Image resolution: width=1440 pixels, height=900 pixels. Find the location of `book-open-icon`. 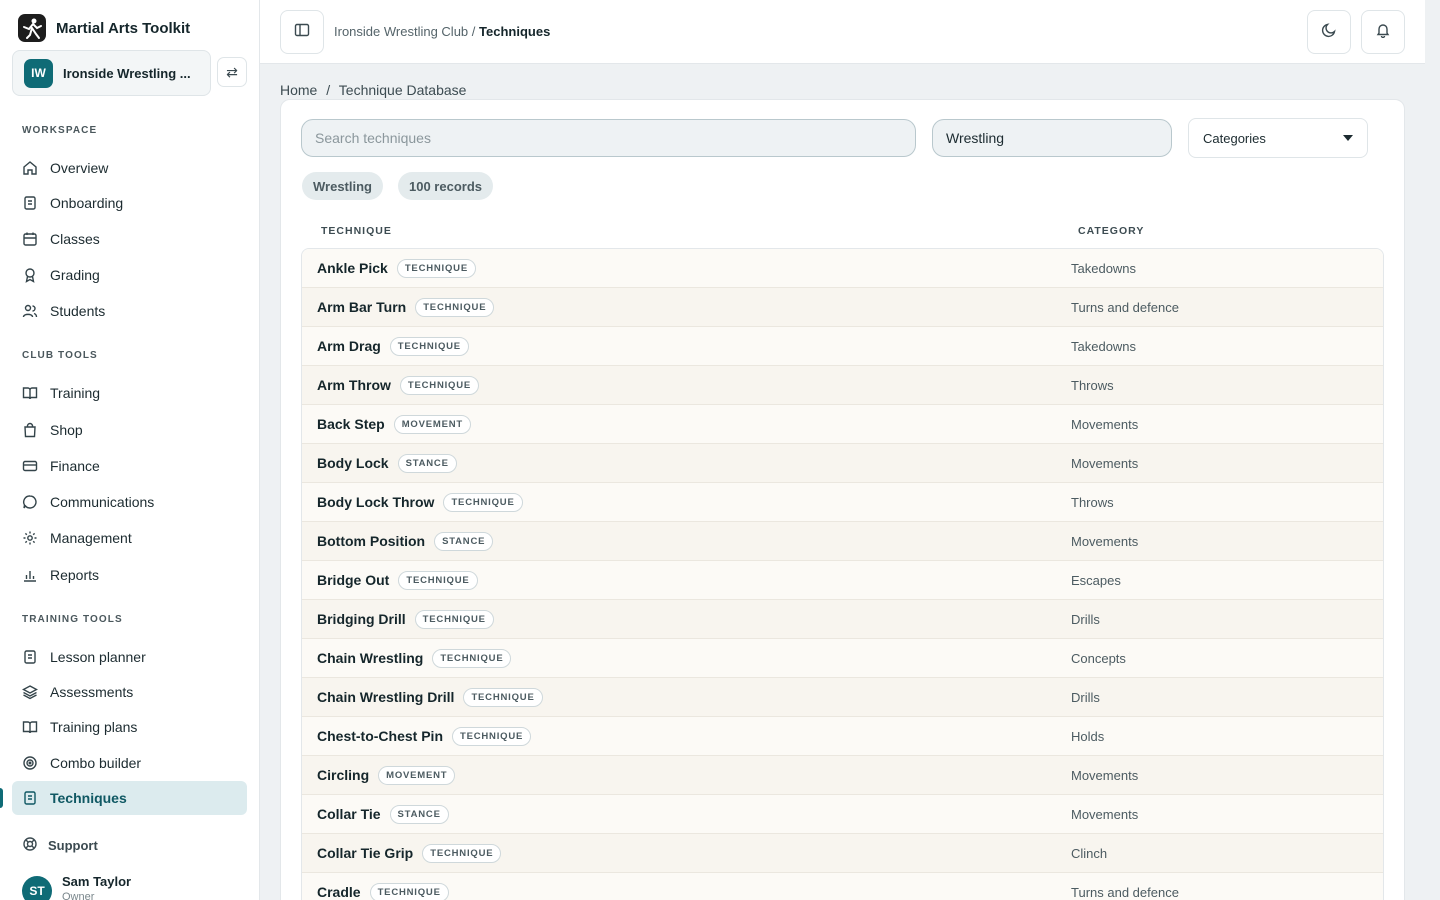

book-open-icon is located at coordinates (30, 727).